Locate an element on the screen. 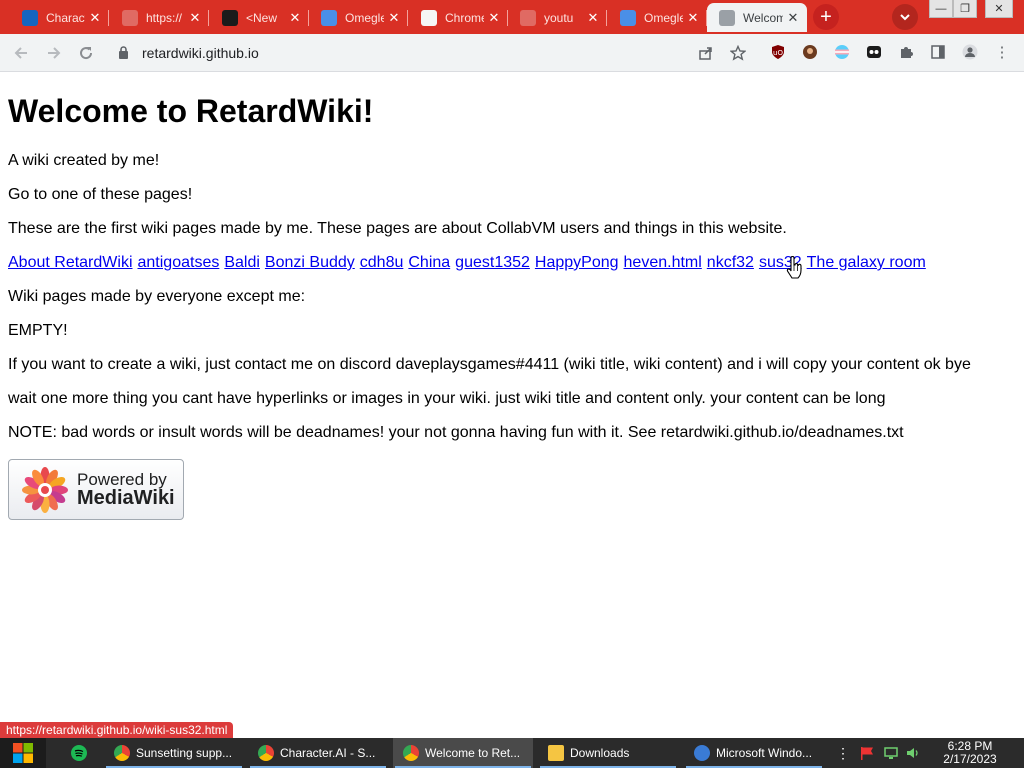 Image resolution: width=1024 pixels, height=768 pixels. tumblr-icon is located at coordinates (230, 17).